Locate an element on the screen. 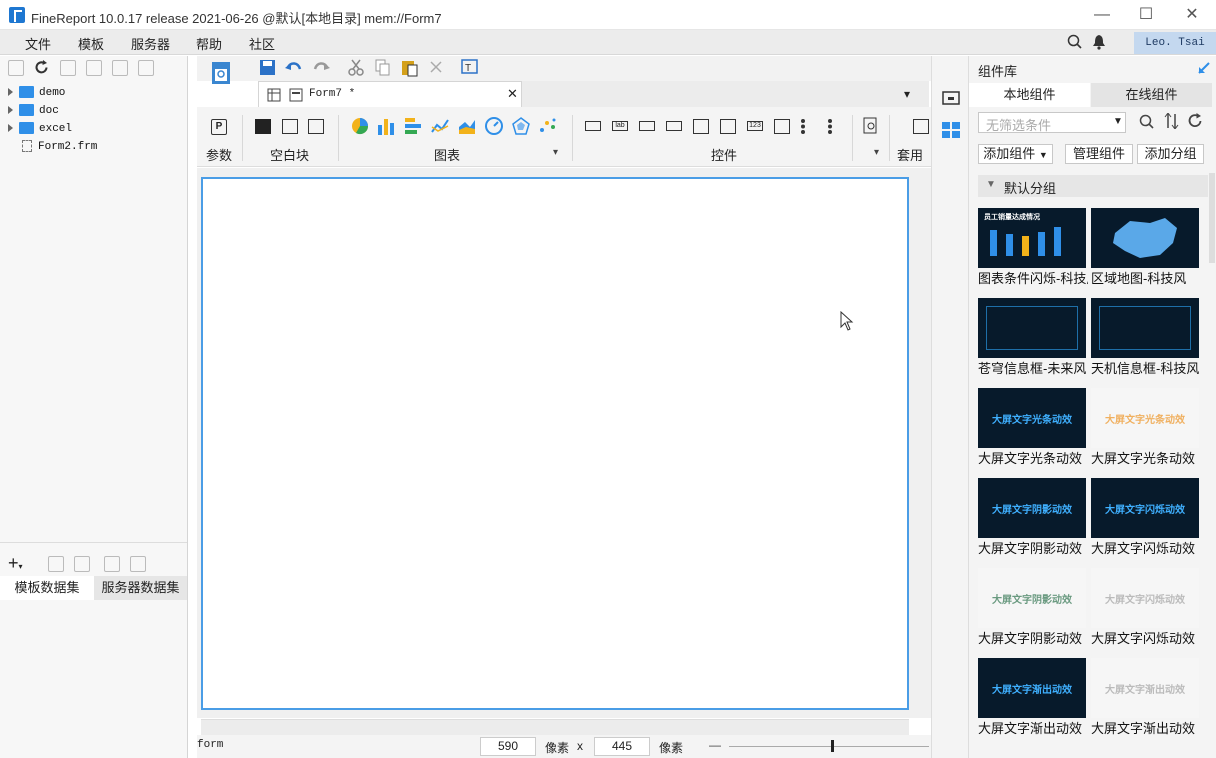 This screenshot has width=1216, height=758. template-block-icon is located at coordinates (921, 126).